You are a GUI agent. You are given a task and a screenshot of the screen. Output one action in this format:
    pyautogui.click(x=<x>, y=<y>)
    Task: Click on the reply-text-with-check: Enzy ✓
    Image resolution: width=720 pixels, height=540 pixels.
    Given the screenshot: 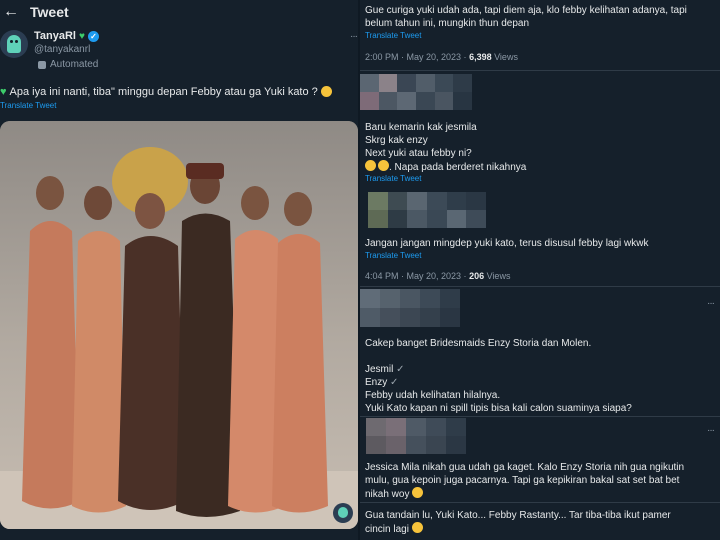 What is the action you would take?
    pyautogui.click(x=382, y=382)
    